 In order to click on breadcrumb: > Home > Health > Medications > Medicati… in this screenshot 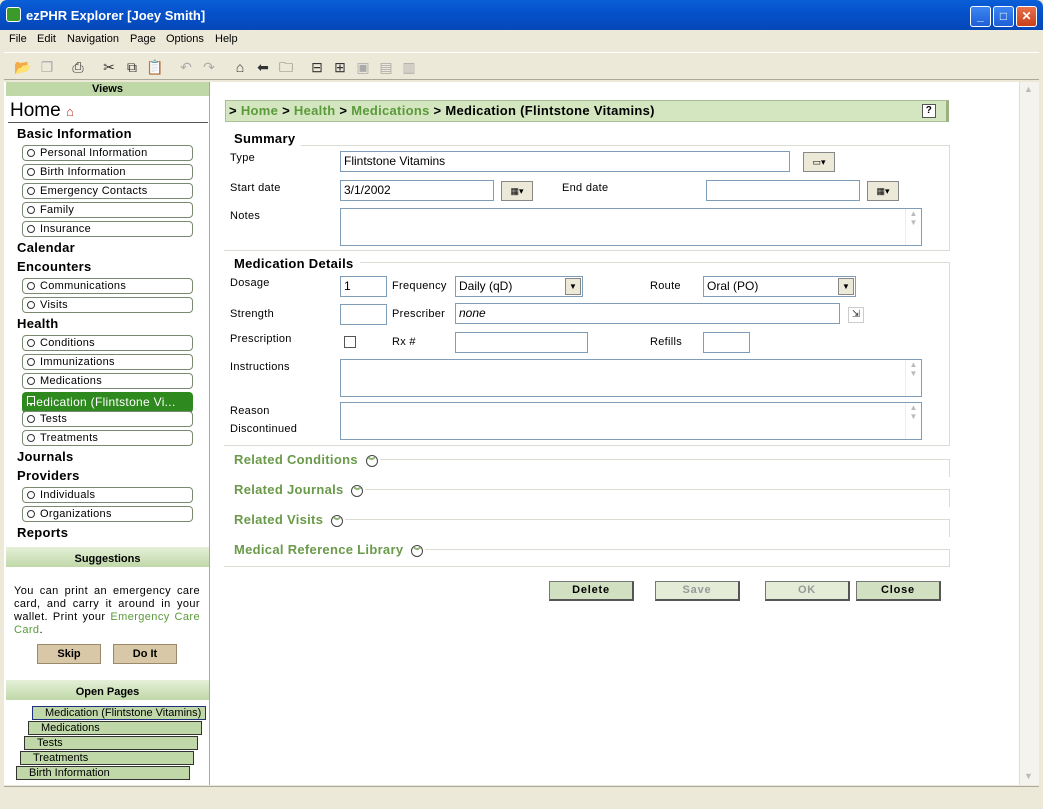, I will do `click(587, 111)`.